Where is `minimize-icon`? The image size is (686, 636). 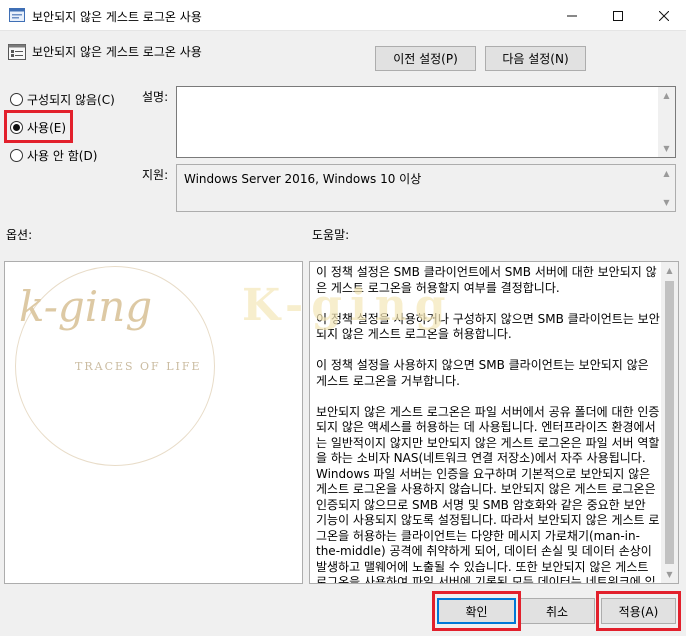 minimize-icon is located at coordinates (572, 15).